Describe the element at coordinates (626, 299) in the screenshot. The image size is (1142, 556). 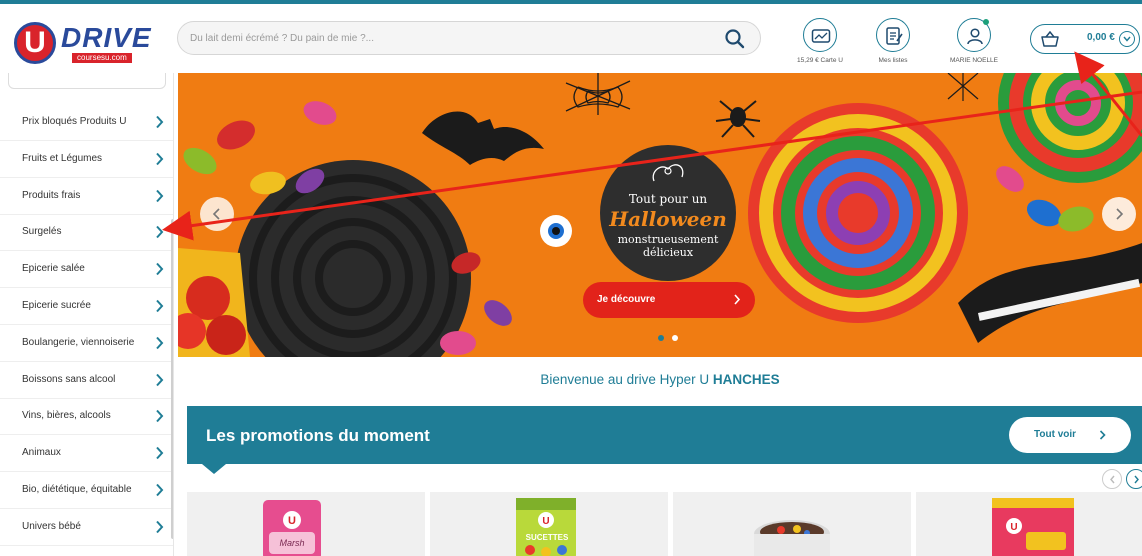
I see `discover-label: Je découvre` at that location.